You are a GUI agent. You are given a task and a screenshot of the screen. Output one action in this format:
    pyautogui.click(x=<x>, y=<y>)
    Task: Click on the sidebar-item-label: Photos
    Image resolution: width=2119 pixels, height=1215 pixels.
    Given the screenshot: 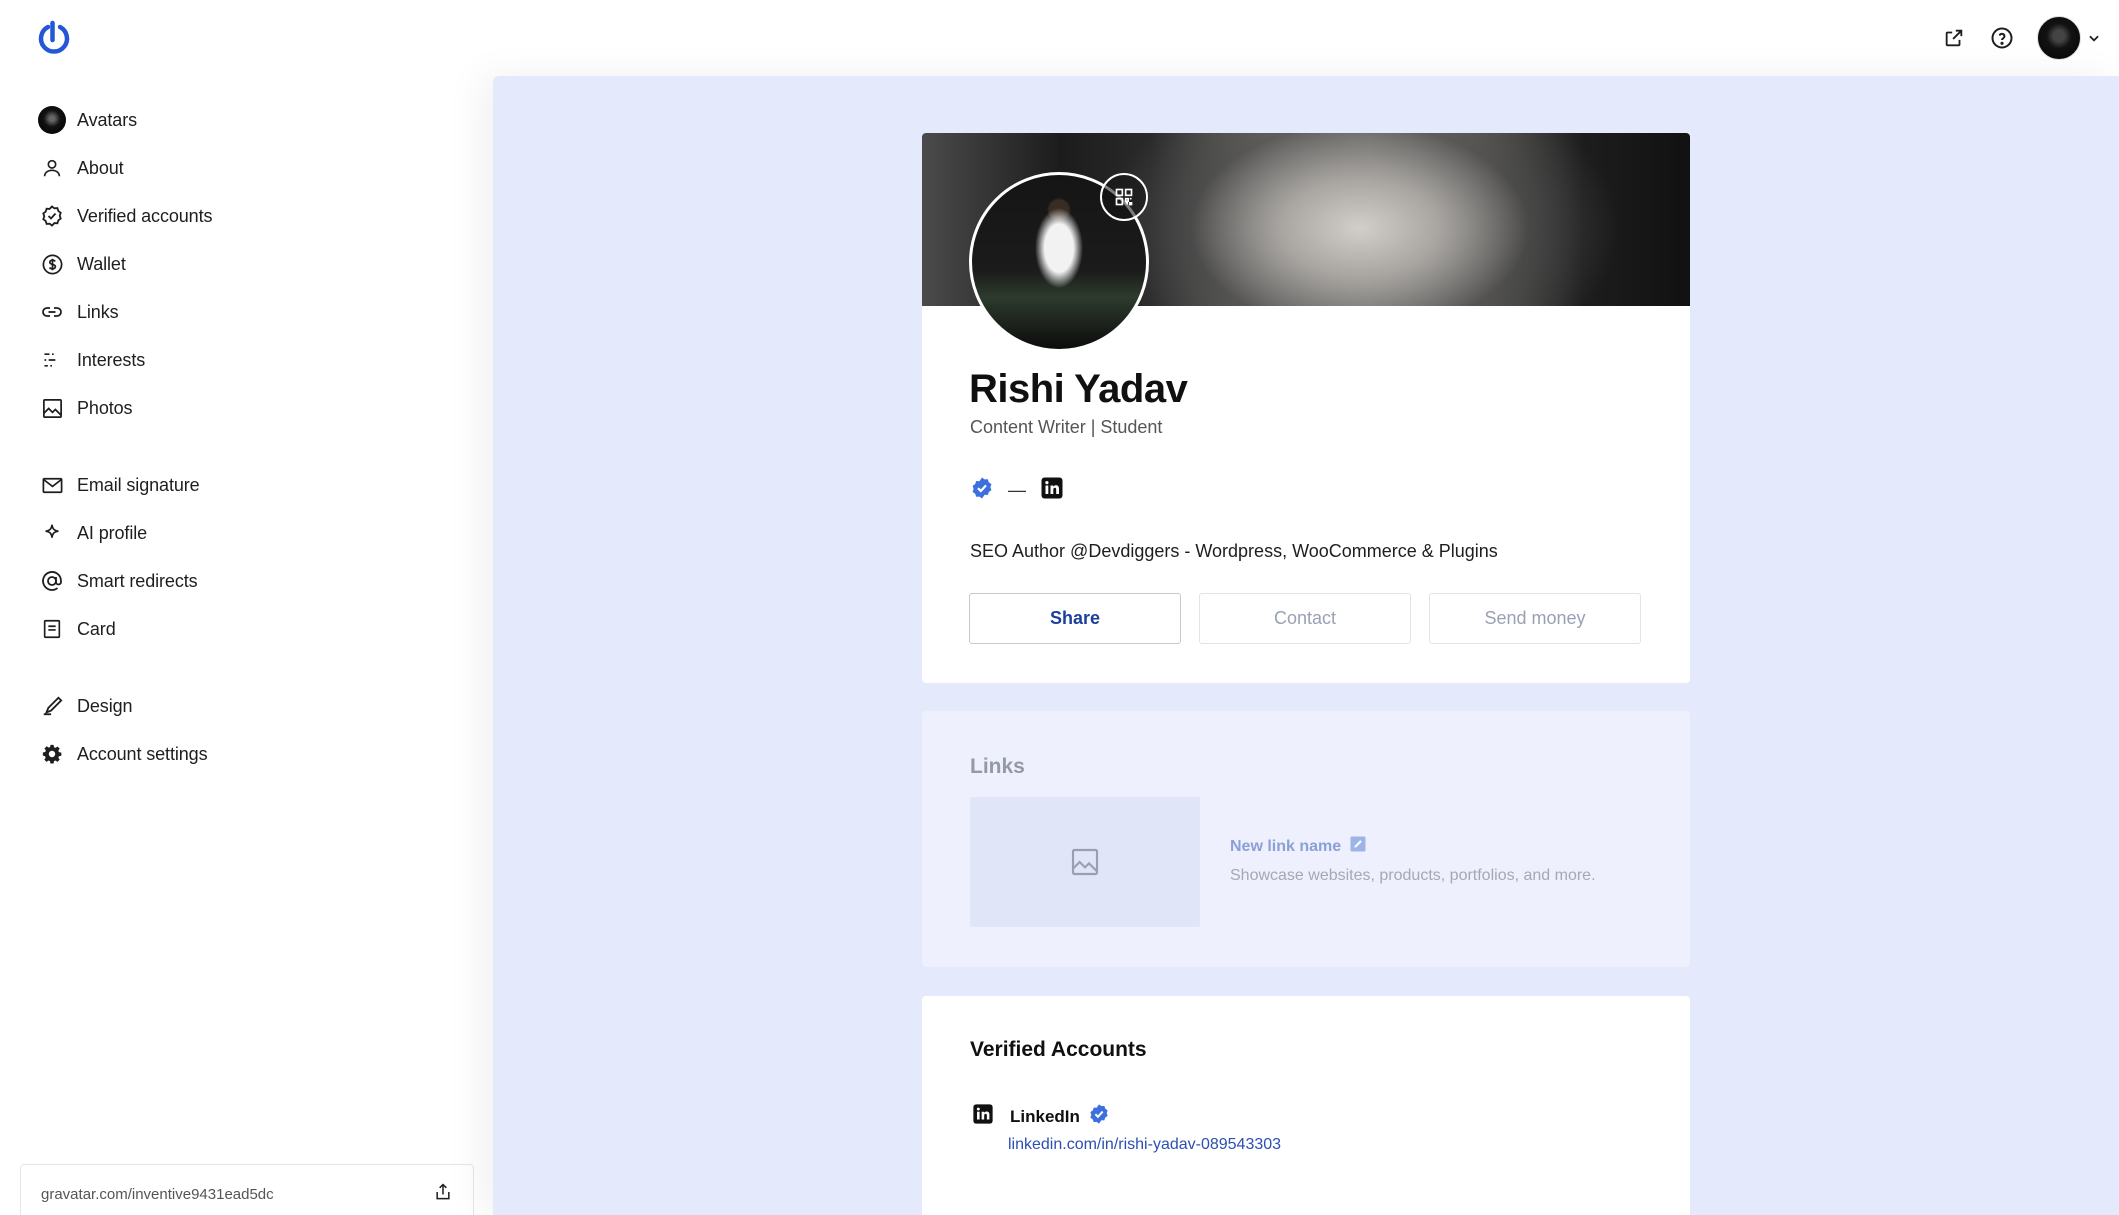 What is the action you would take?
    pyautogui.click(x=105, y=407)
    